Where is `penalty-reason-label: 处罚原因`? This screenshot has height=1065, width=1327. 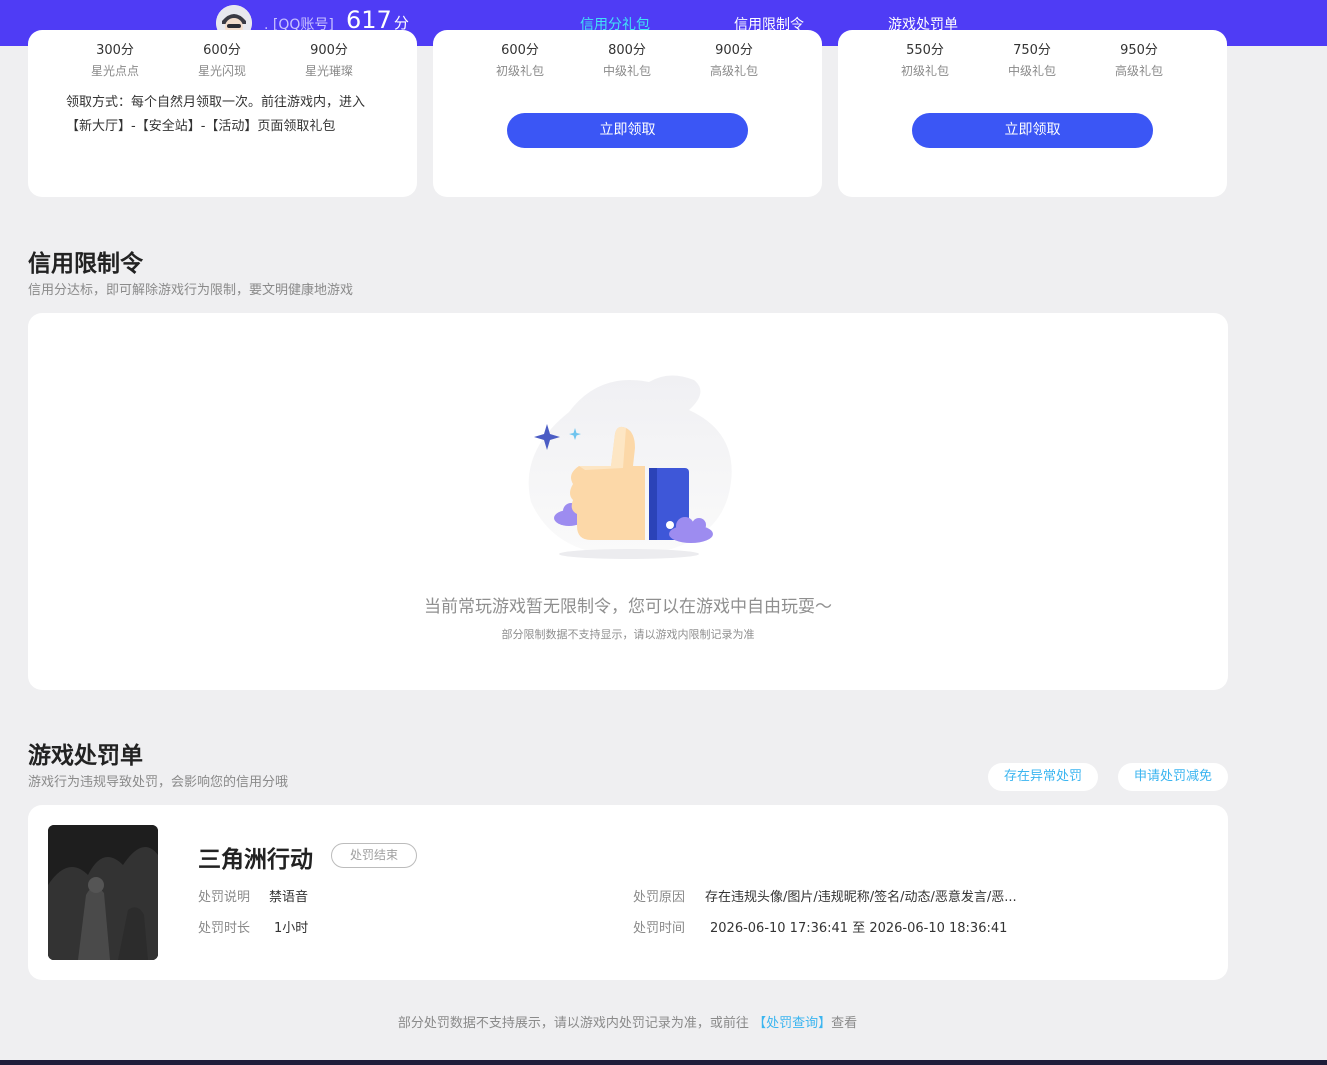 penalty-reason-label: 处罚原因 is located at coordinates (659, 897).